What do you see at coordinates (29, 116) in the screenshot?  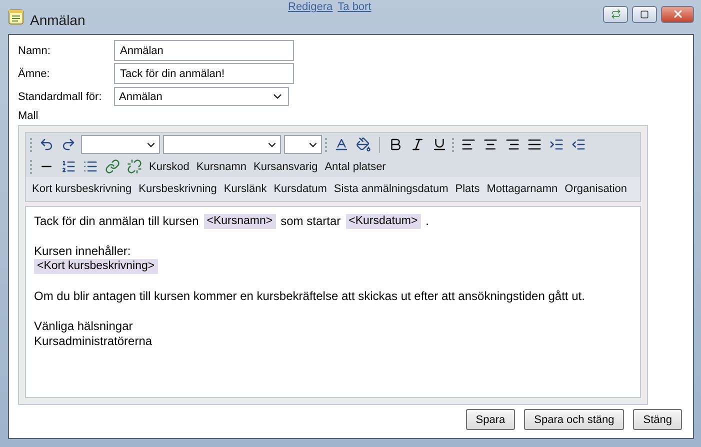 I see `field-label: Mall` at bounding box center [29, 116].